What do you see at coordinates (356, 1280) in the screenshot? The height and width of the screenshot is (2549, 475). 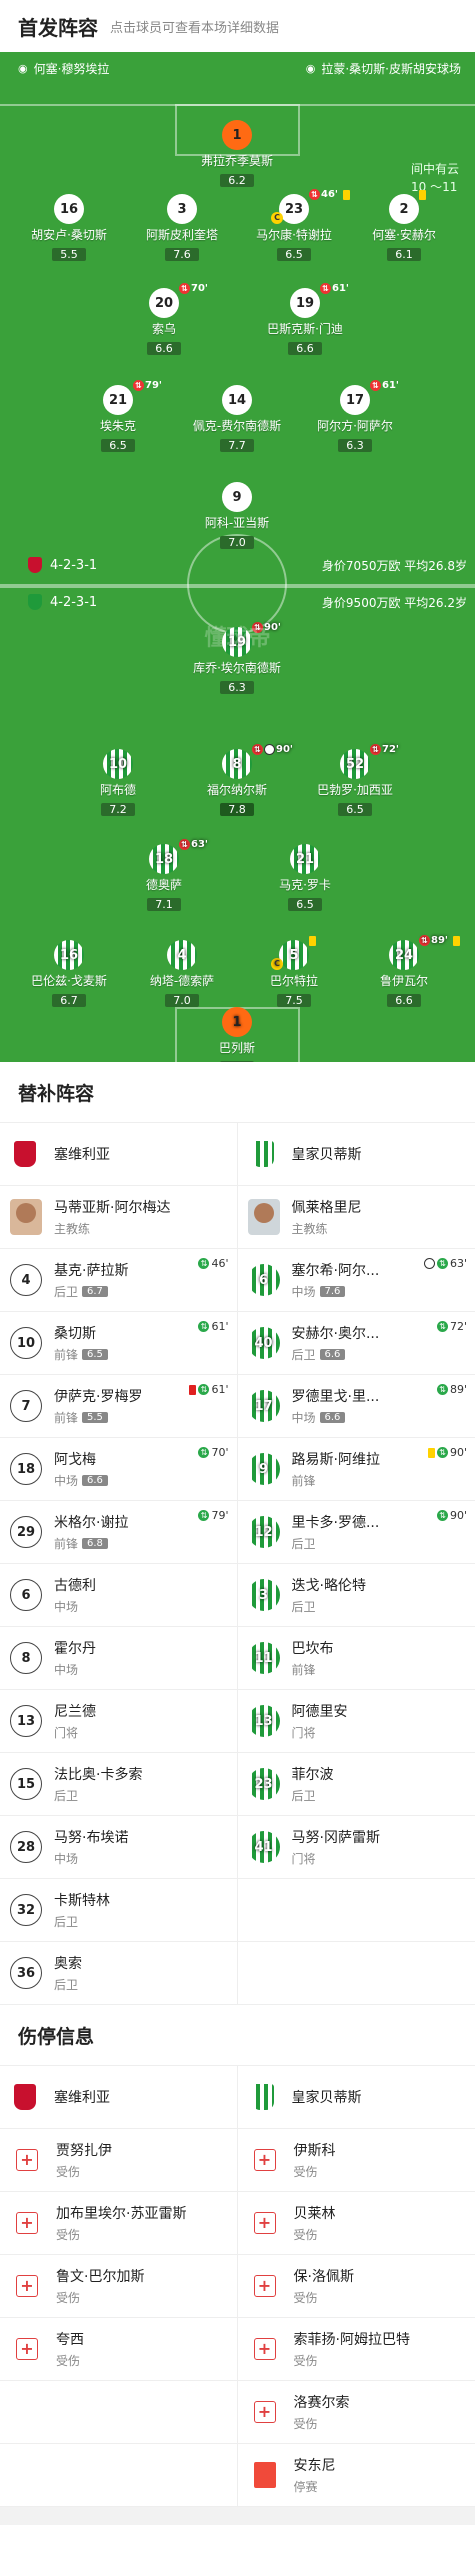 I see `sub-player: 6 塞尔希·阿尔... 中场 7.6 ⇅ 63'` at bounding box center [356, 1280].